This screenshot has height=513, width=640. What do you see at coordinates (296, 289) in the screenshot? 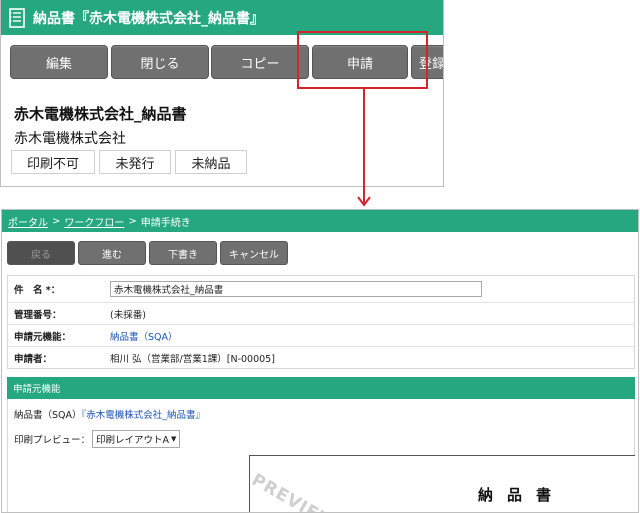
I see `subject-input: 赤木電機株式会社_納品書` at bounding box center [296, 289].